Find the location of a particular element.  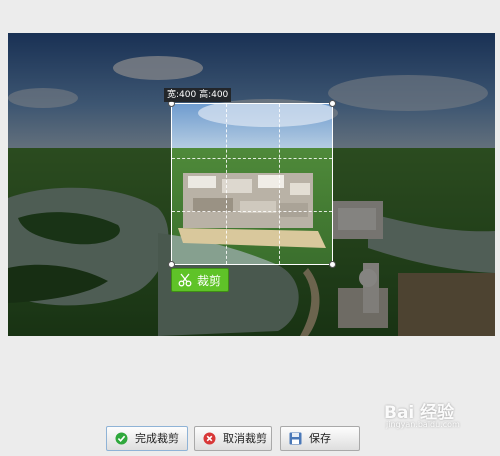

cancel-crop-button: 取消裁剪 is located at coordinates (233, 438).